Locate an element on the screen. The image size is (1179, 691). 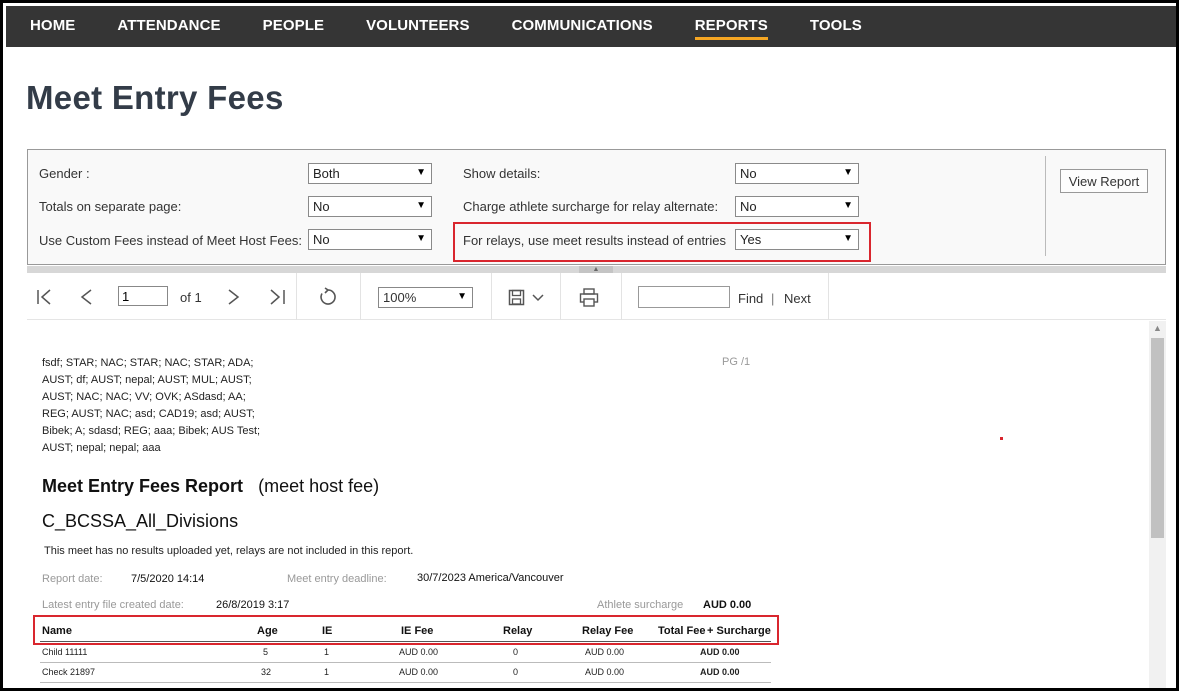
col-surcharge: + Surcharge is located at coordinates (739, 631).